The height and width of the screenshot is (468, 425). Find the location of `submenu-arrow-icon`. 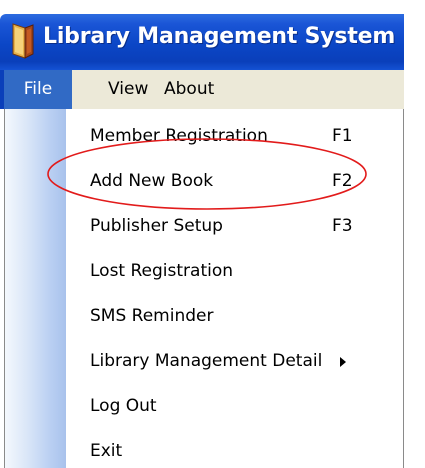

submenu-arrow-icon is located at coordinates (343, 362).